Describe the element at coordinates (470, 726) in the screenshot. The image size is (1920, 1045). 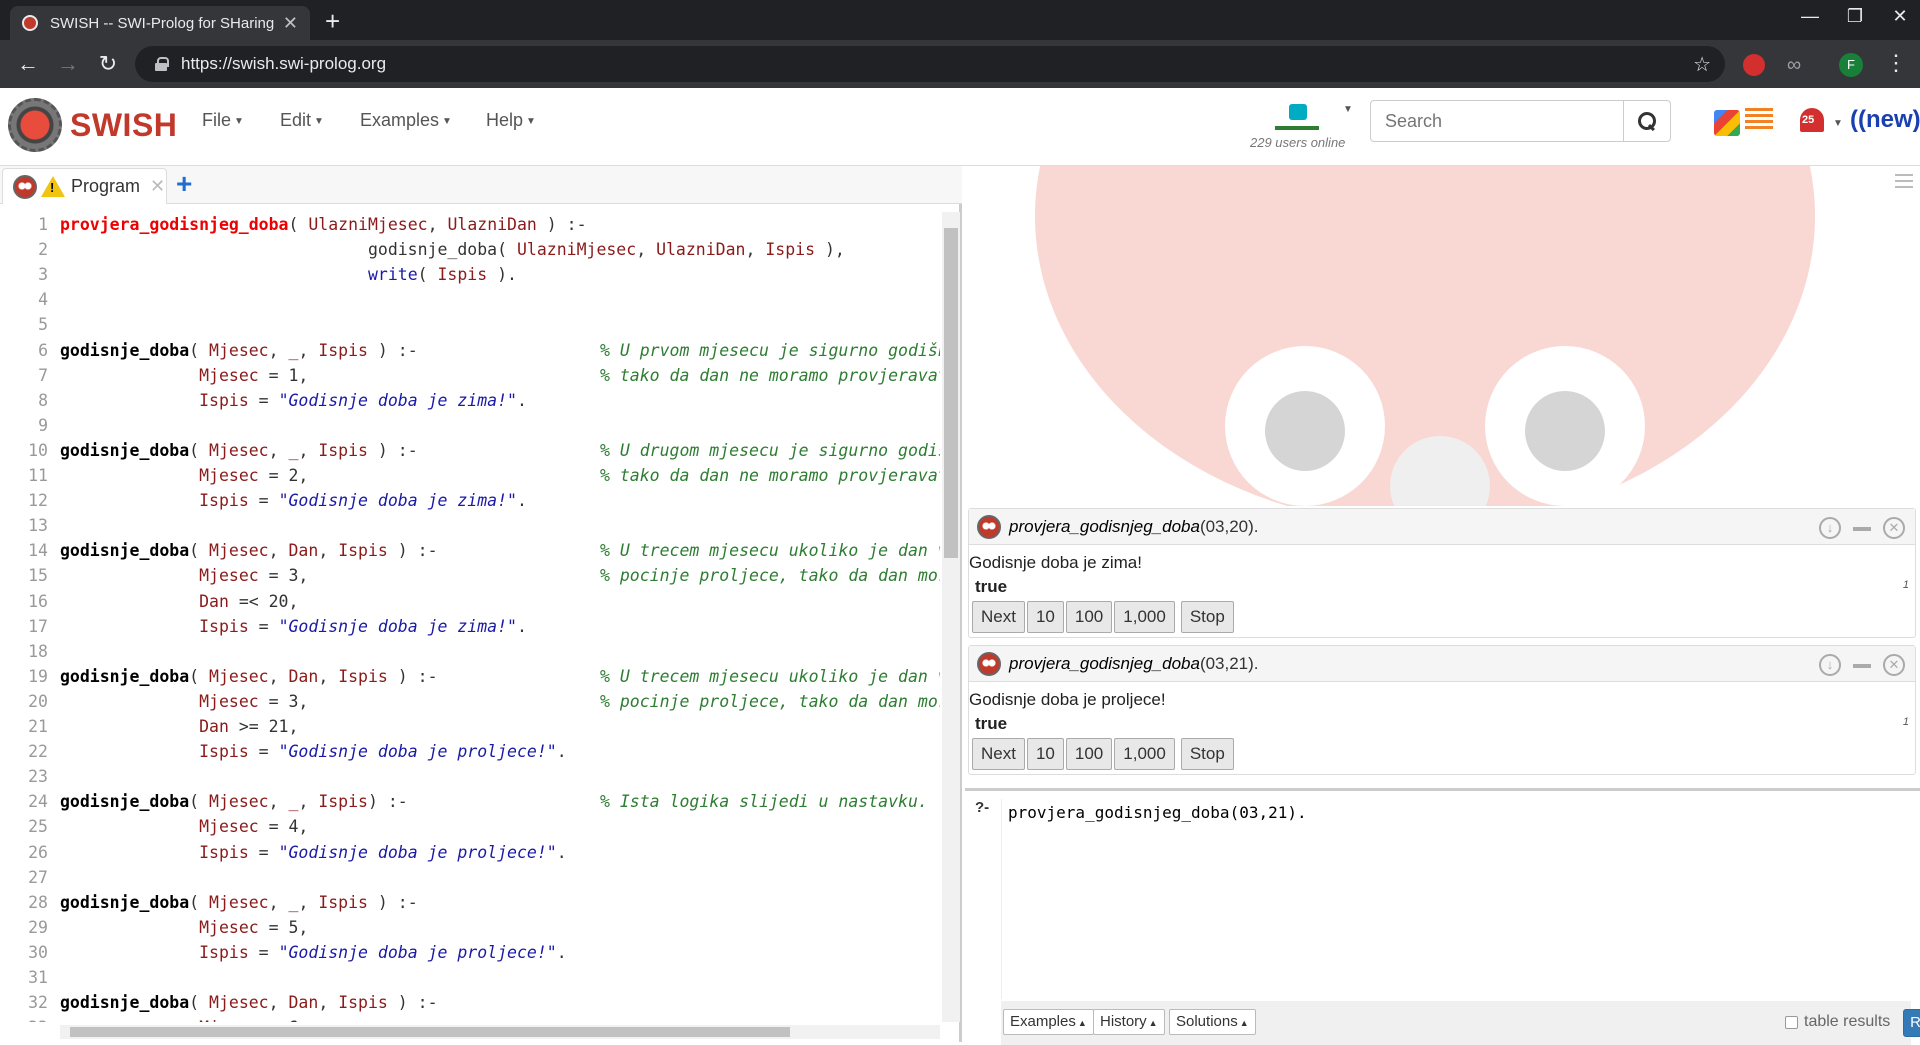
I see `code-line: 21 Dan >= 21,` at that location.